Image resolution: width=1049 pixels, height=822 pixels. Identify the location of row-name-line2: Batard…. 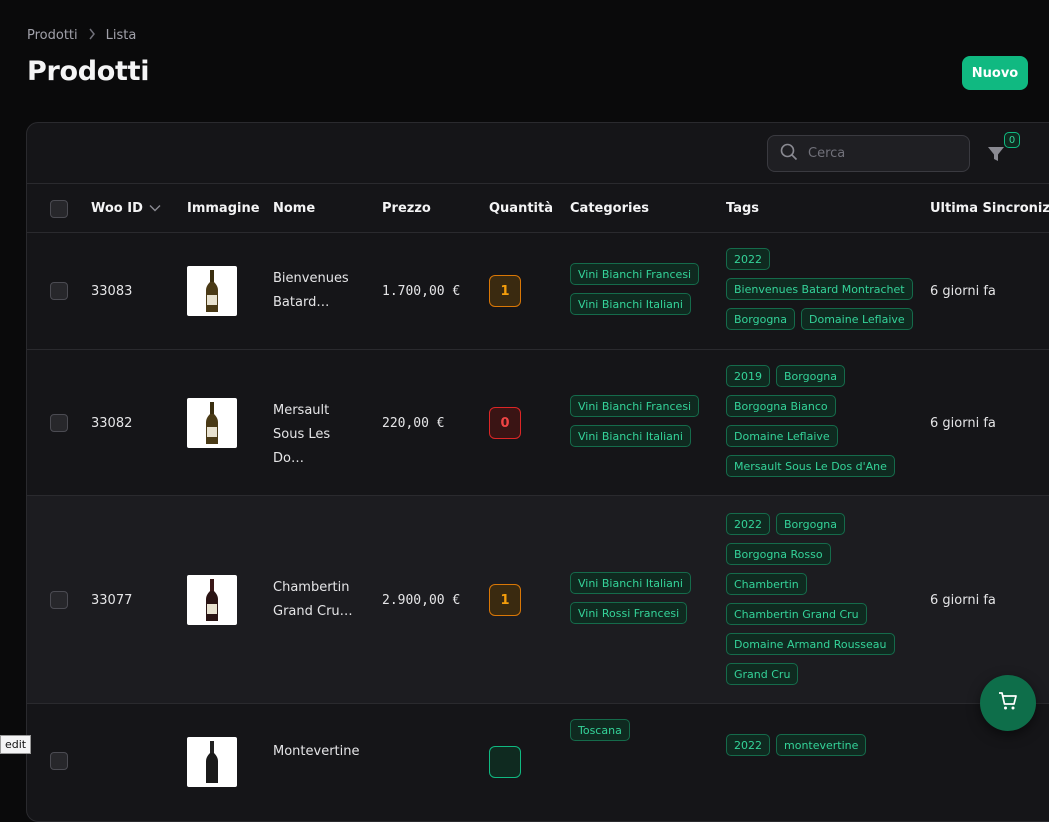
(301, 302).